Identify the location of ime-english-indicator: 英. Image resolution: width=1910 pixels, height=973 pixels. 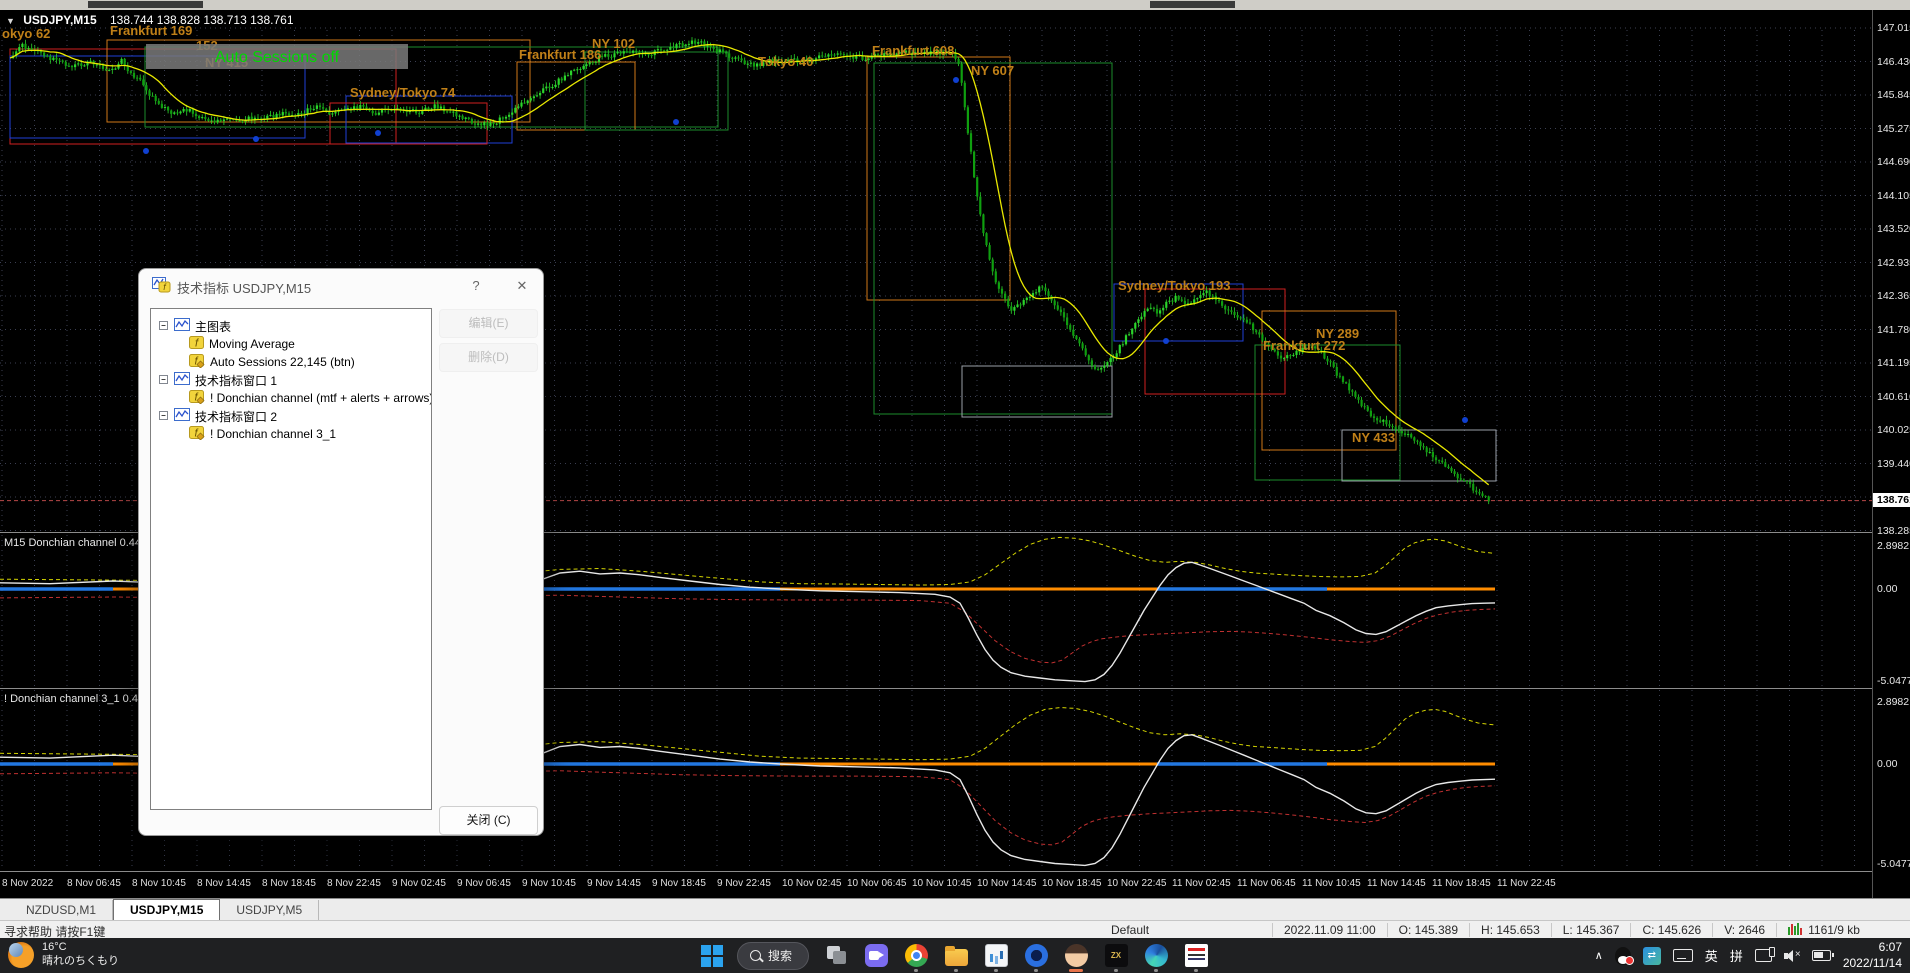
(1711, 955).